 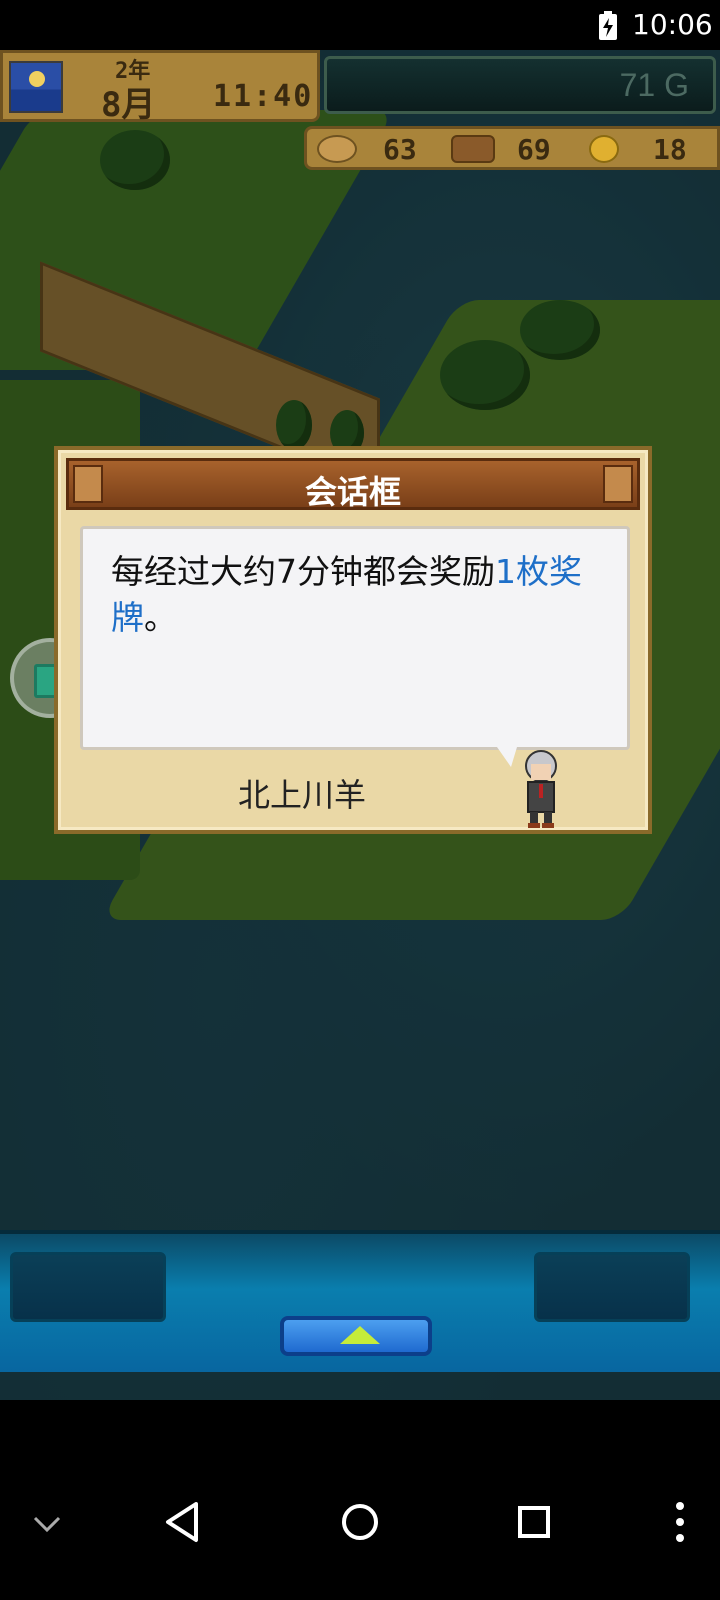 I want to click on back-icon, so click(x=182, y=1522).